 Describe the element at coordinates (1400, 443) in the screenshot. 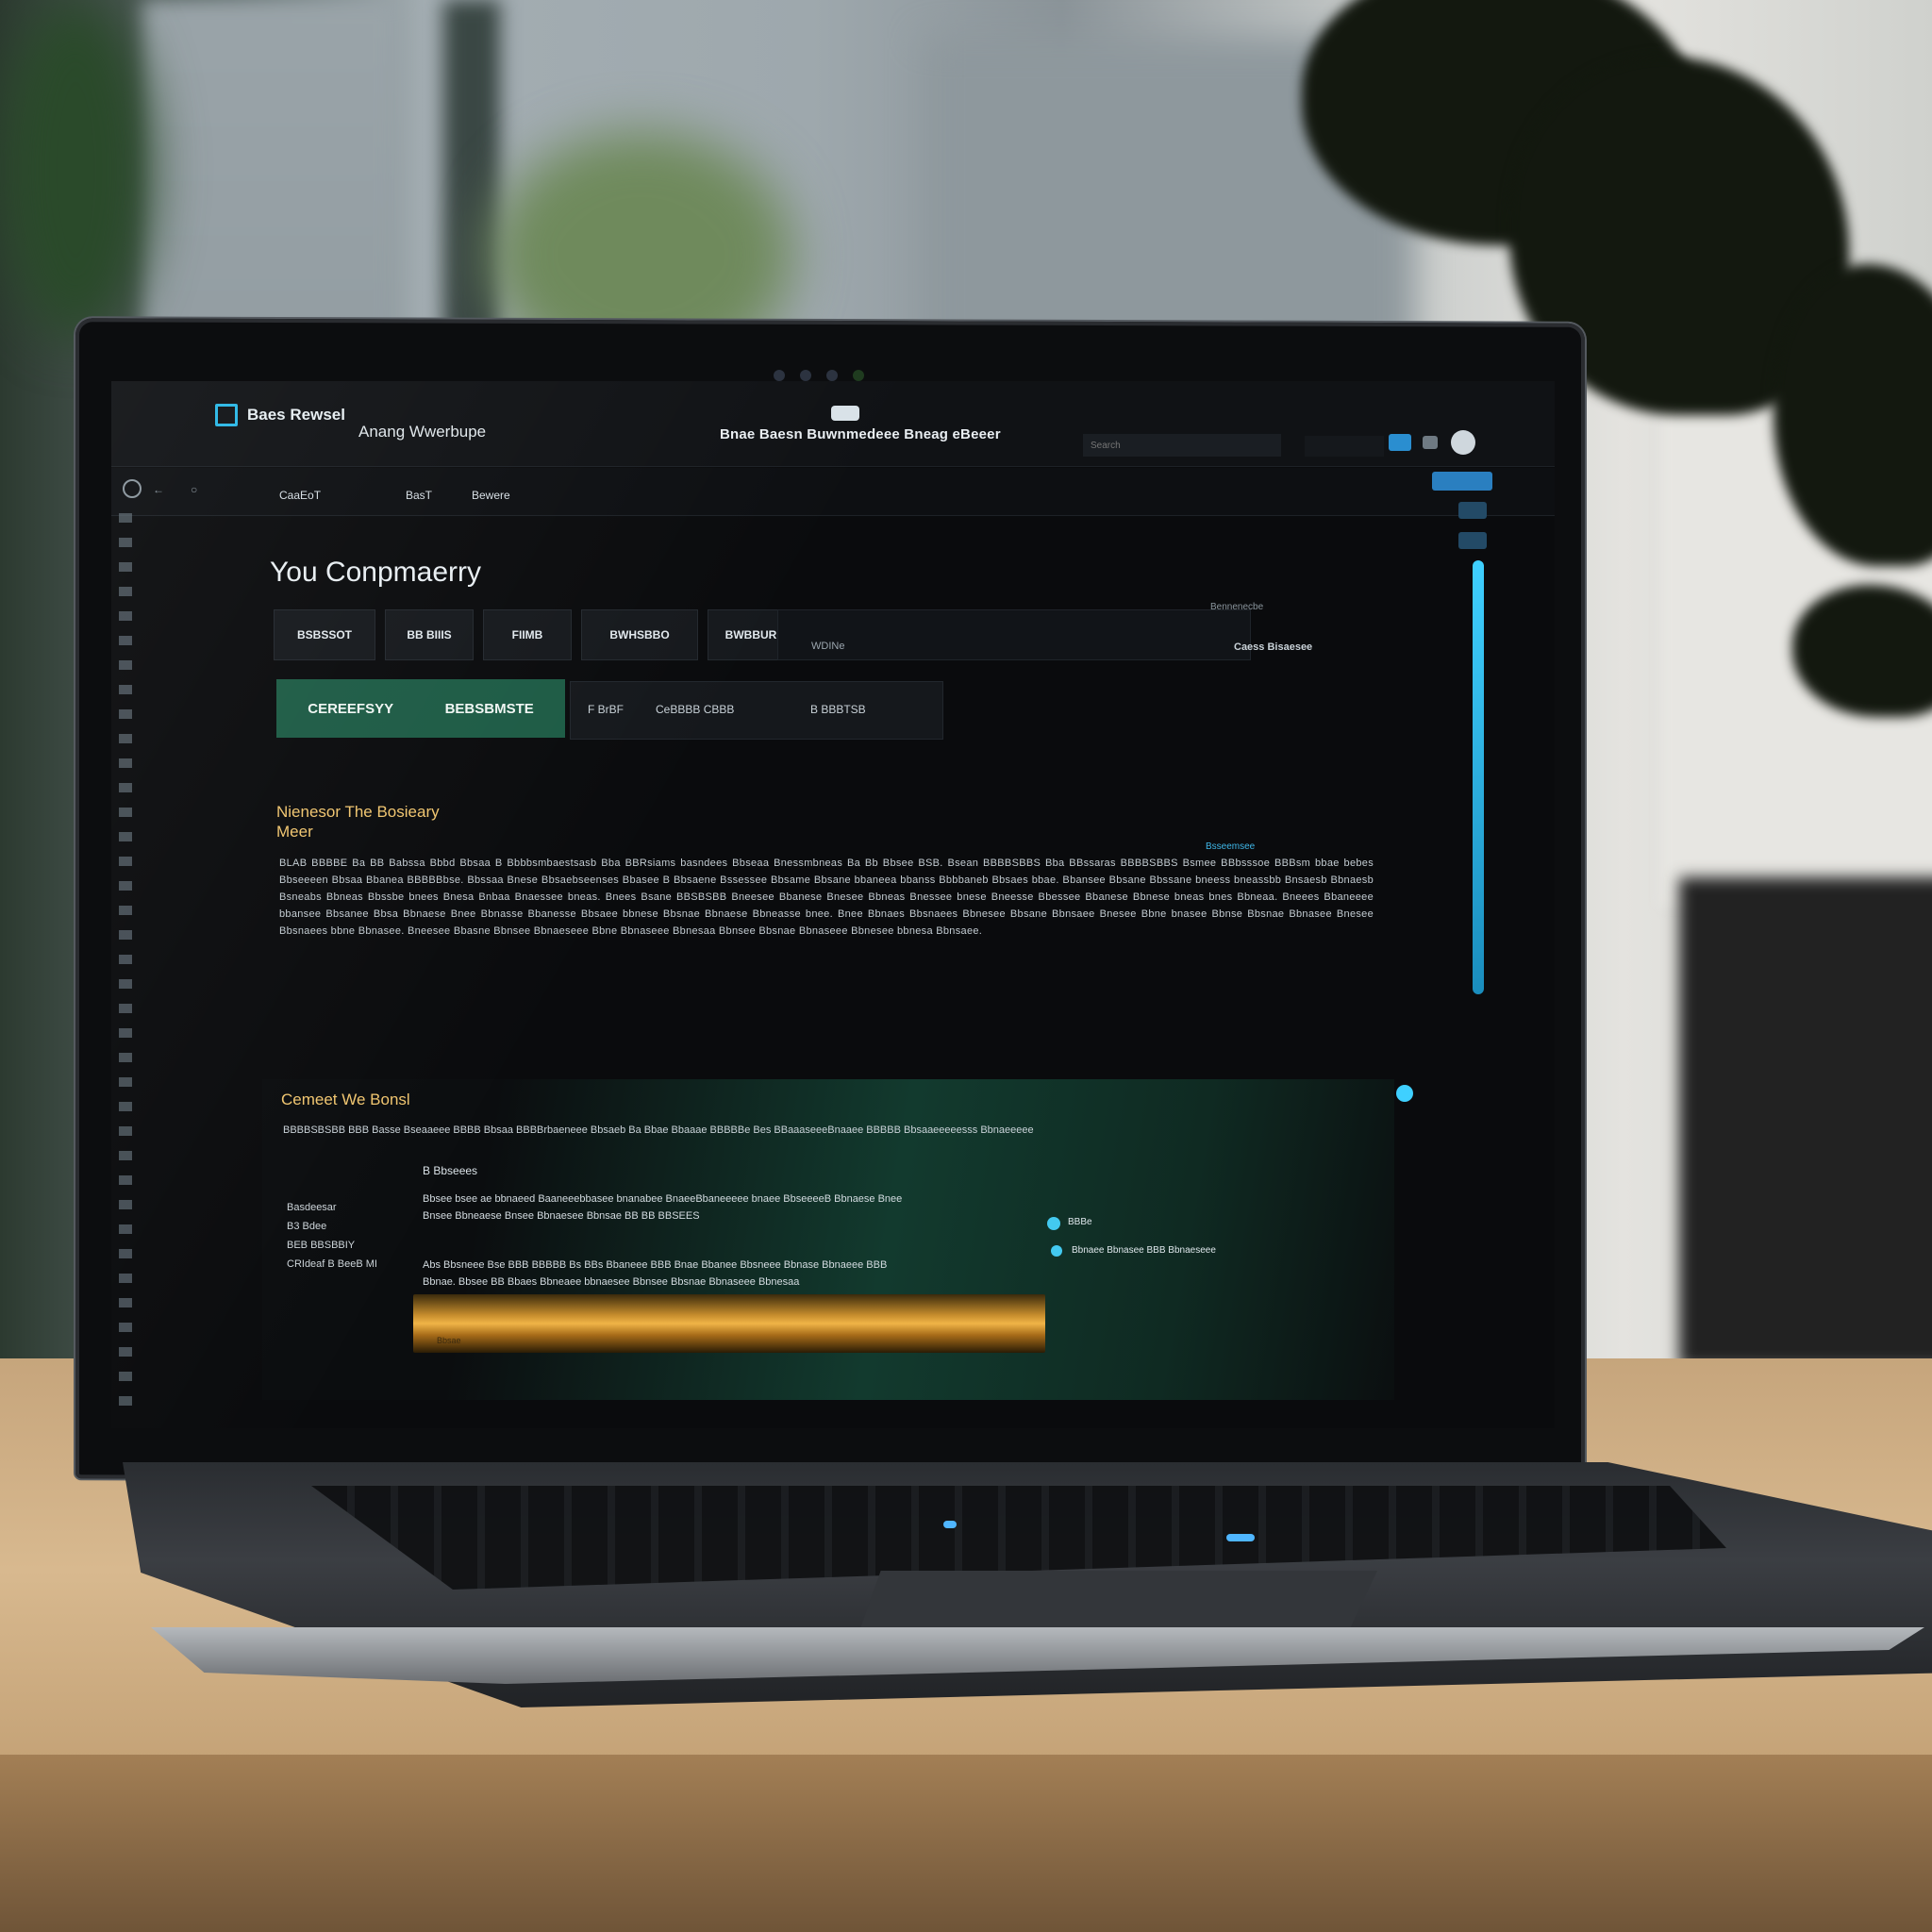

I see `search-button` at that location.